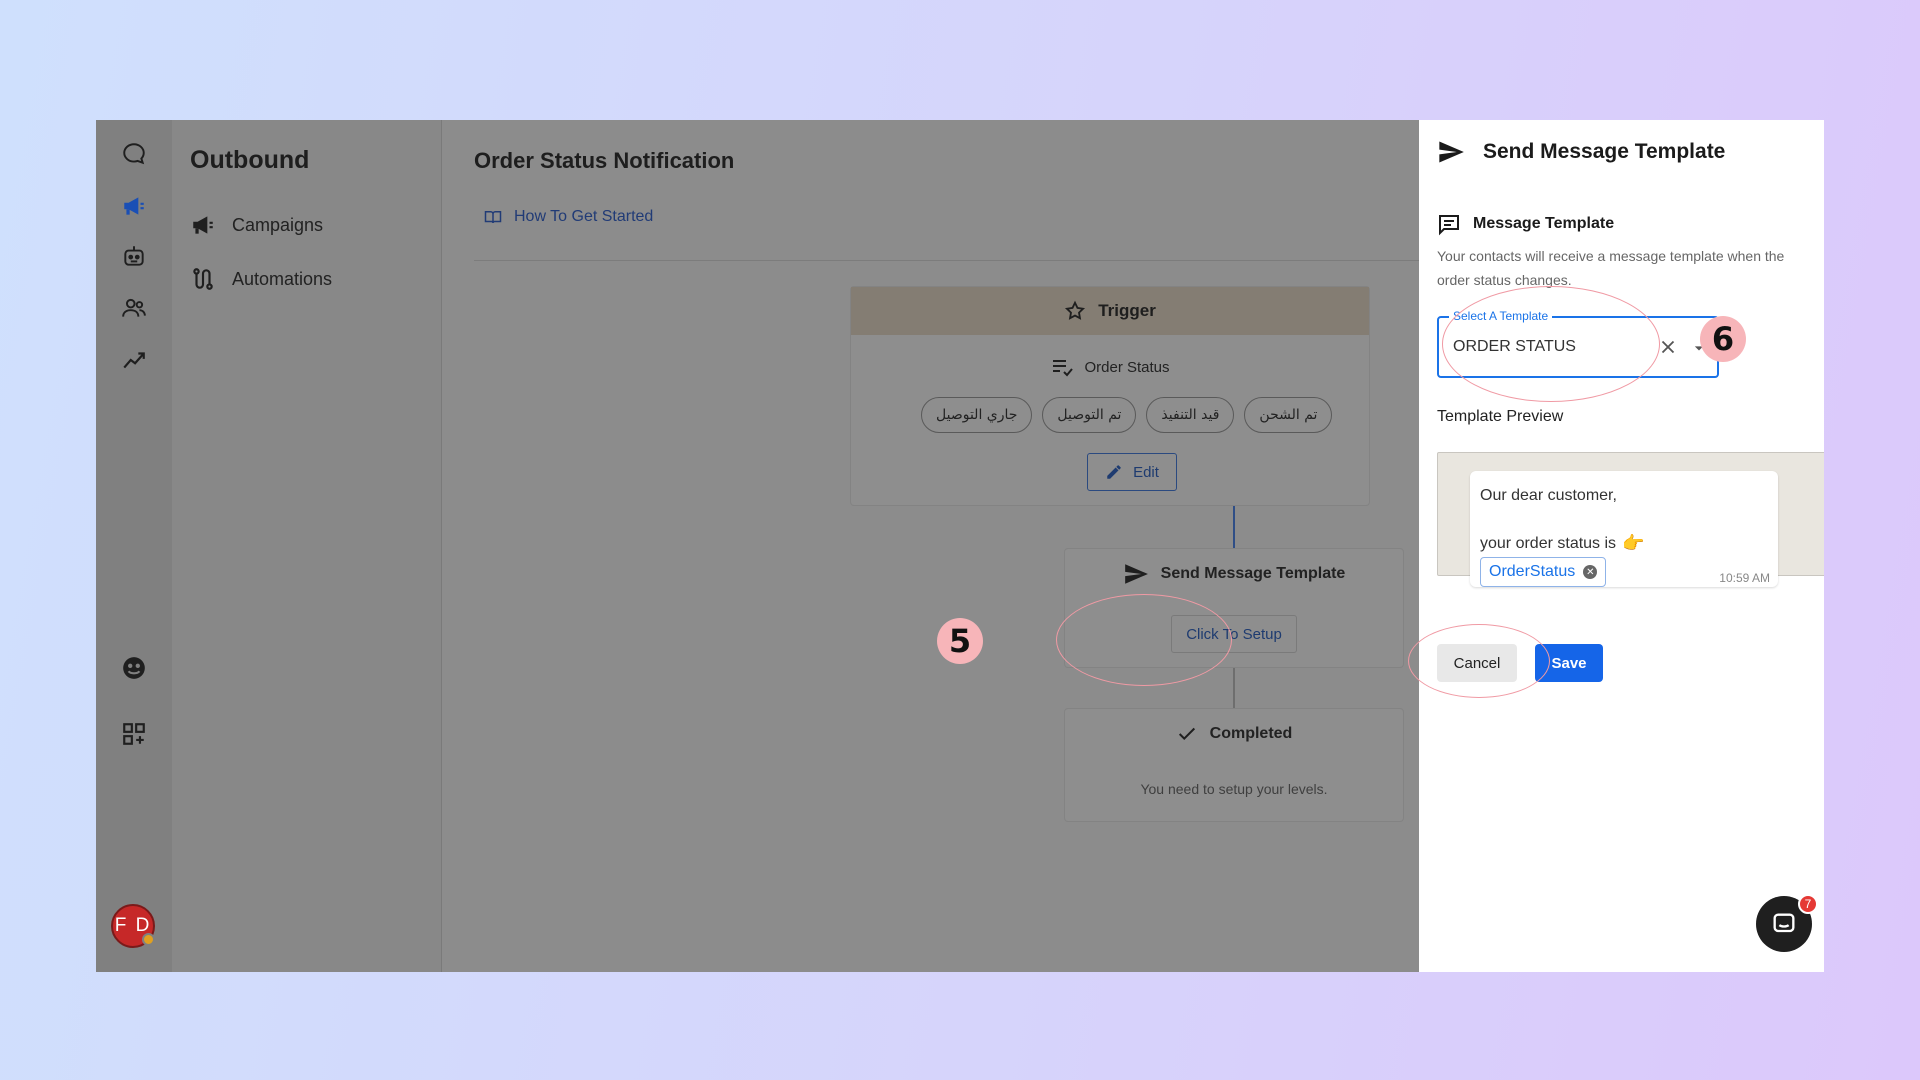  I want to click on status-dot, so click(148, 939).